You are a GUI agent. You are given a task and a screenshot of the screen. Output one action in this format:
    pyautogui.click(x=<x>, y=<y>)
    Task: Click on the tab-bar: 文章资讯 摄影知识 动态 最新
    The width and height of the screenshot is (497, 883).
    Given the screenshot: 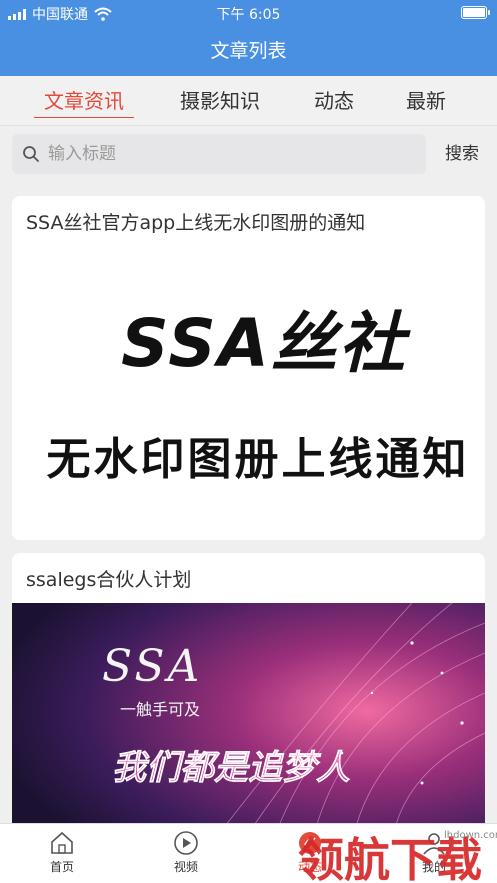 What is the action you would take?
    pyautogui.click(x=248, y=101)
    